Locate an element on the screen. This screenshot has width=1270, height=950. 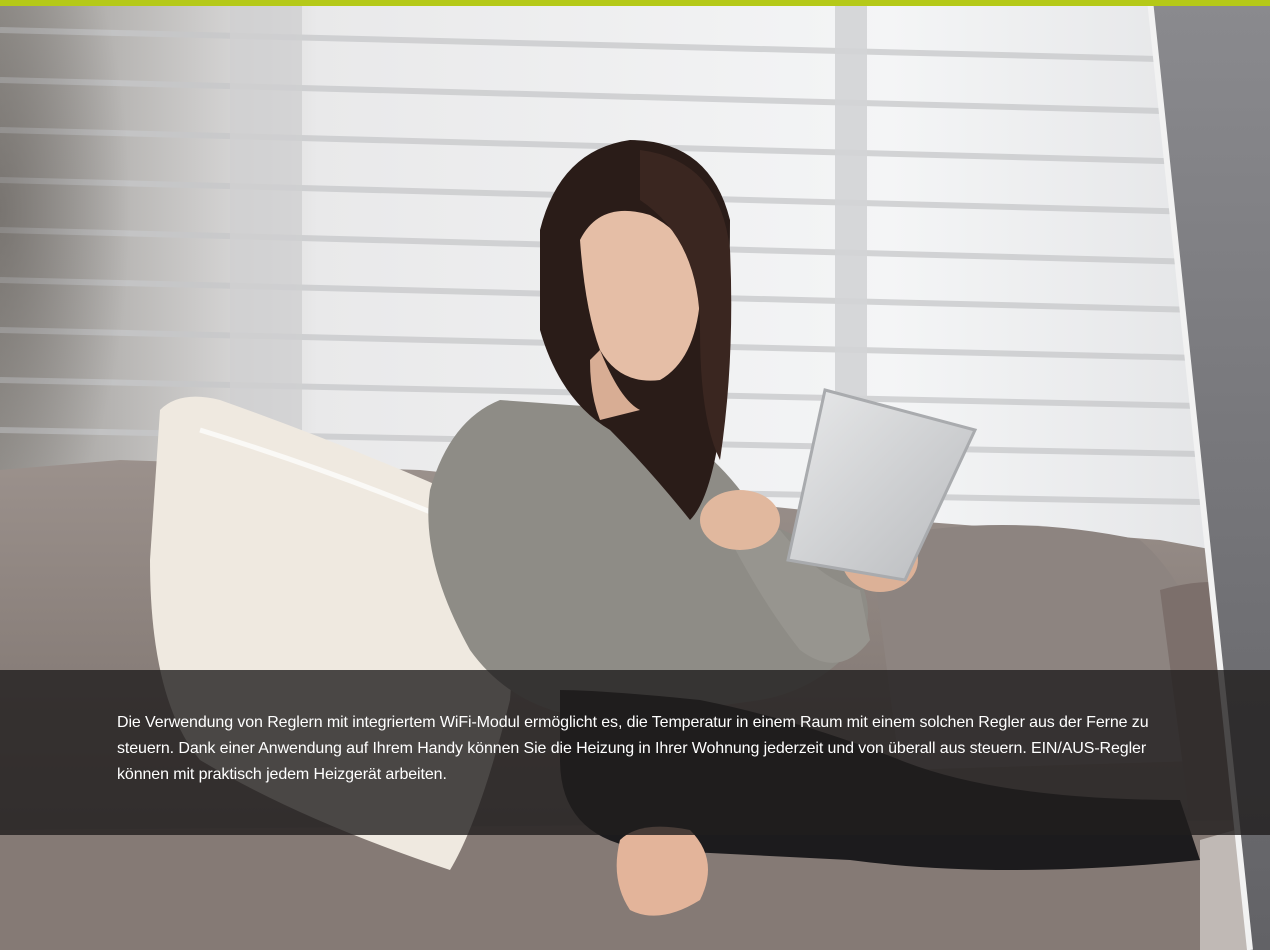
accent-bar is located at coordinates (635, 3).